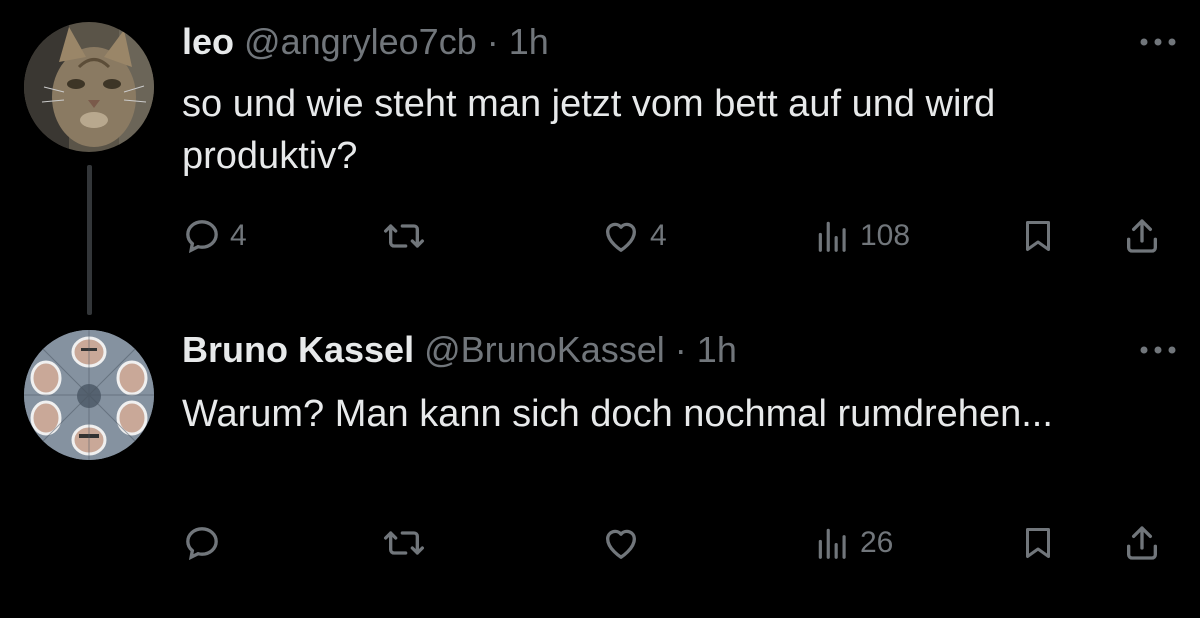  Describe the element at coordinates (544, 349) in the screenshot. I see `user-handle: @BrunoKassel` at that location.